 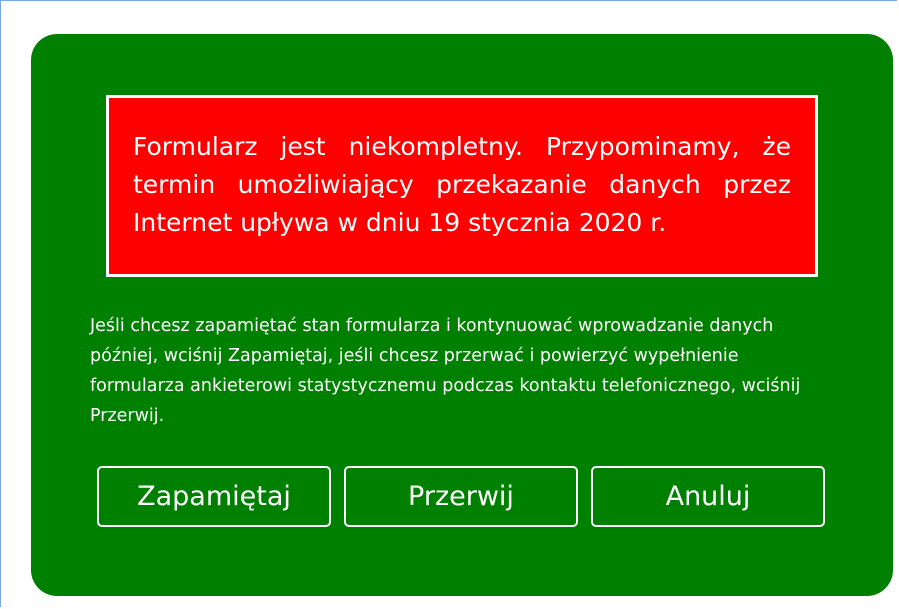 I want to click on interrupt-button: Przerwij, so click(x=461, y=496).